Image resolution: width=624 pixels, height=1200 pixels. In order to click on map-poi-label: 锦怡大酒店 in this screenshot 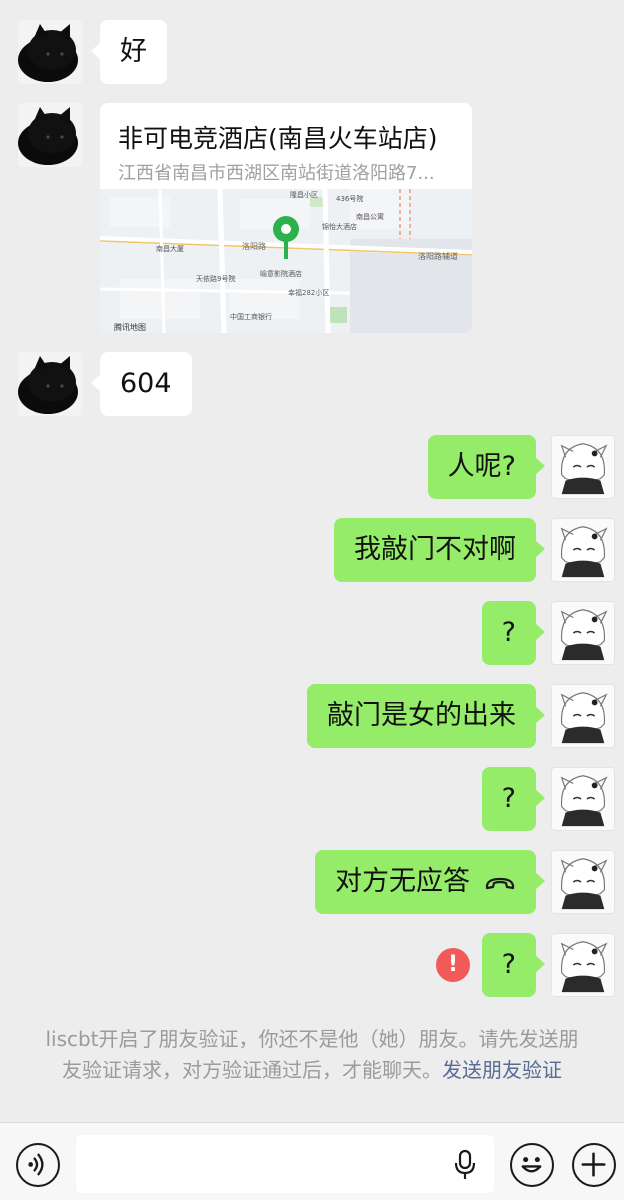, I will do `click(339, 226)`.